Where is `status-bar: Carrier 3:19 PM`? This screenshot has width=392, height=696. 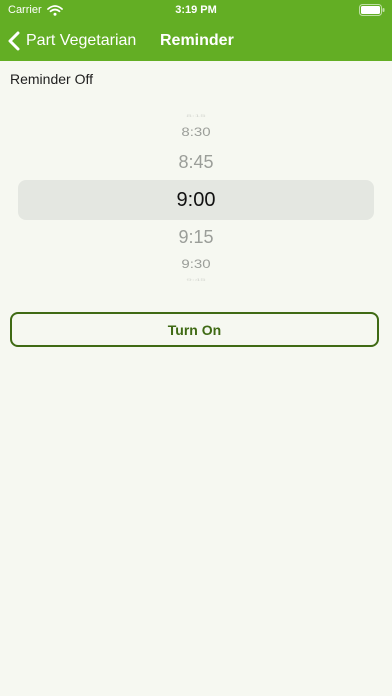
status-bar: Carrier 3:19 PM is located at coordinates (196, 10).